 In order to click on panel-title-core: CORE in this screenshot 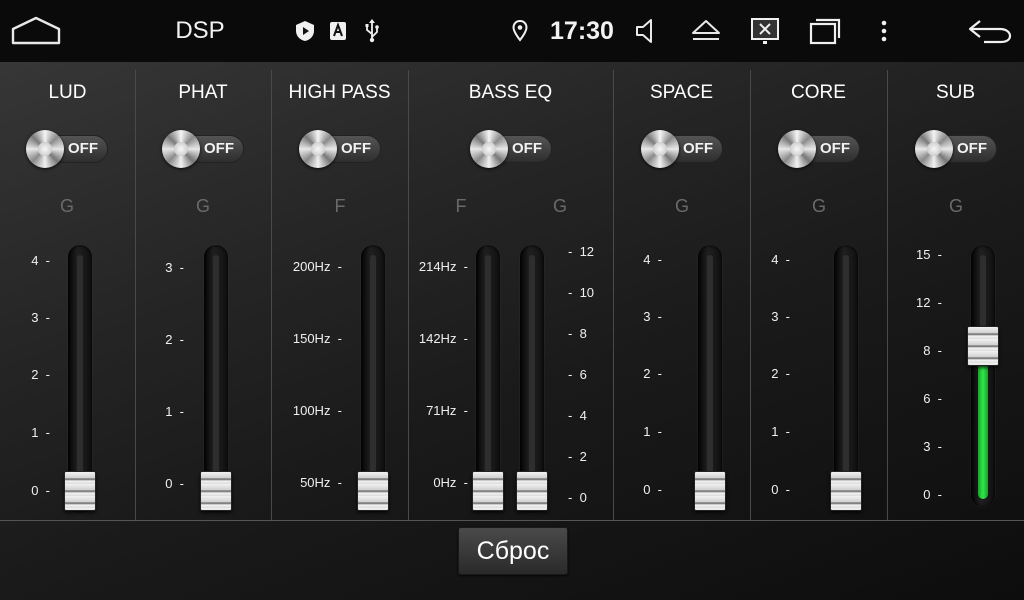, I will do `click(818, 92)`.